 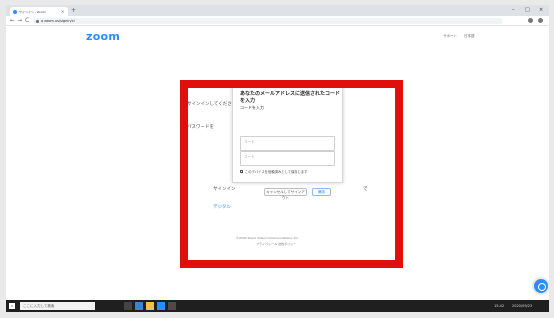 I want to click on help-chat-button, so click(x=541, y=286).